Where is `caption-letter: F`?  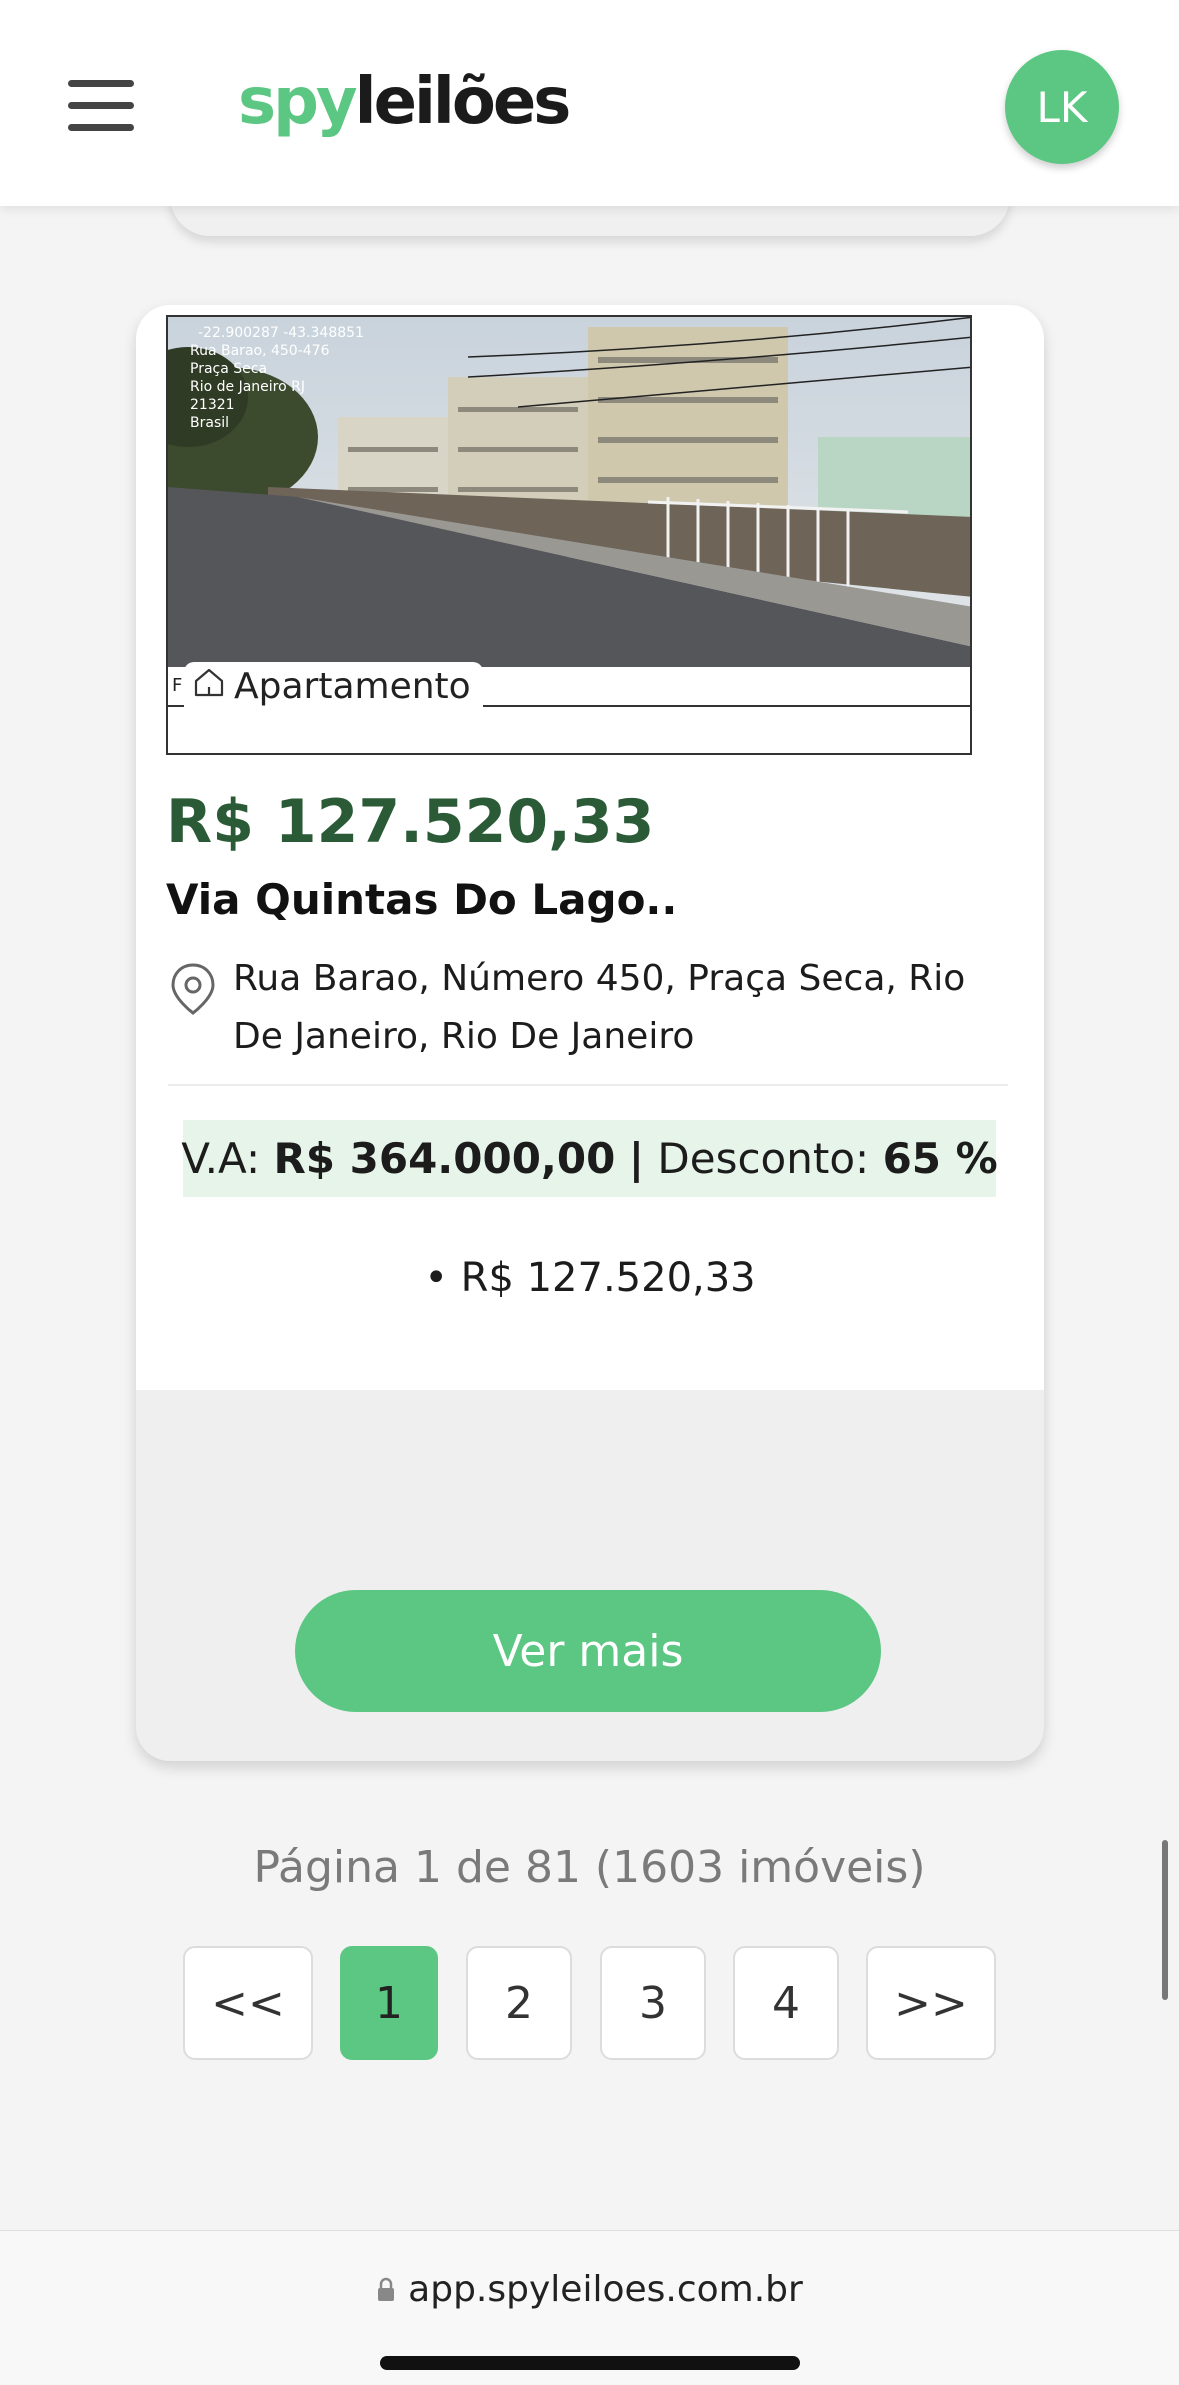 caption-letter: F is located at coordinates (177, 685).